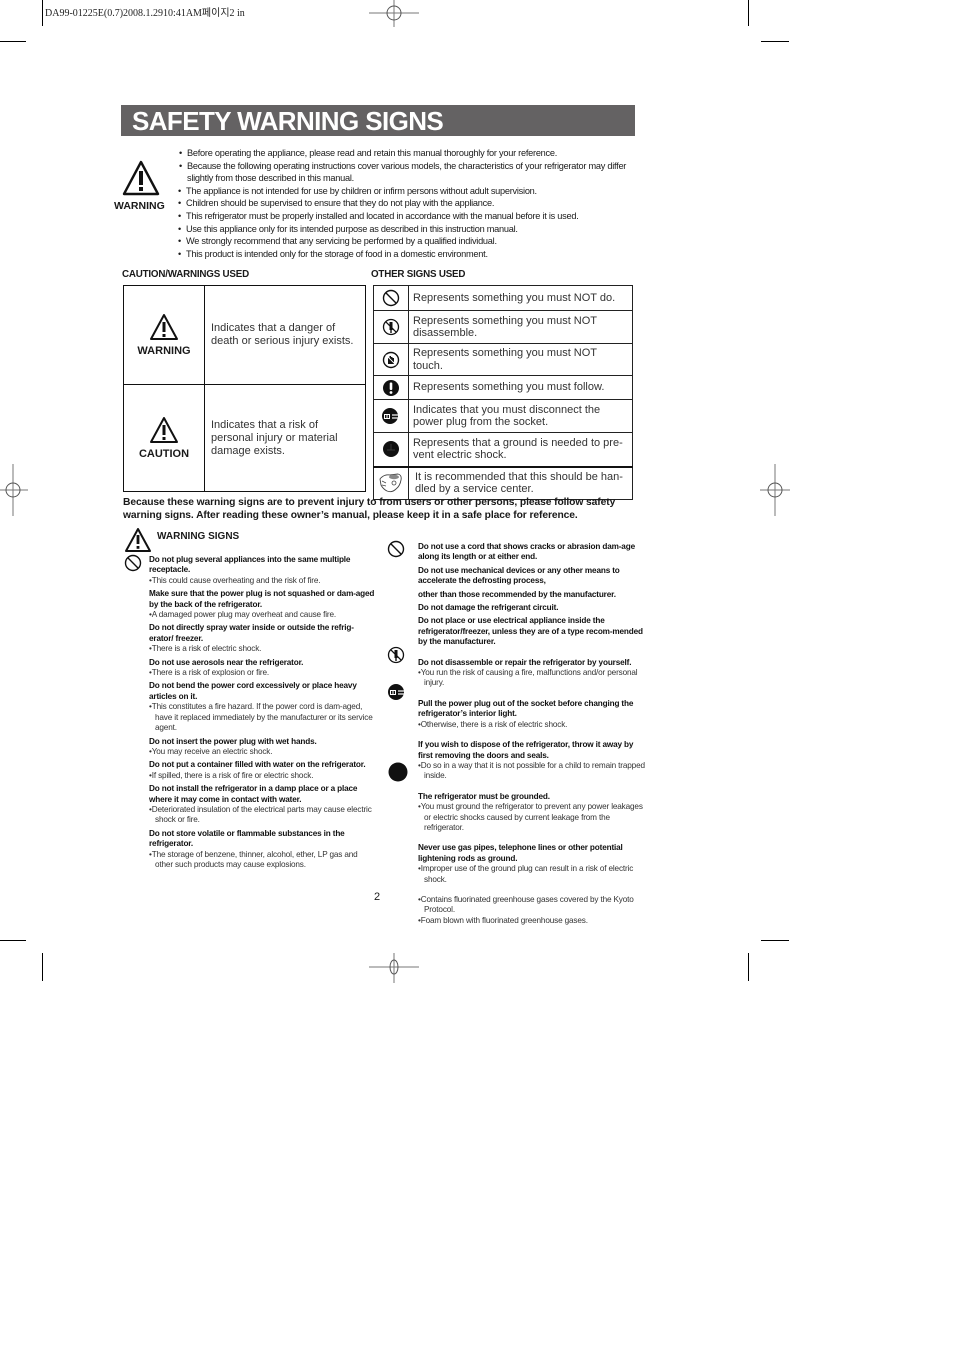 This screenshot has width=954, height=1350. What do you see at coordinates (484, 796) in the screenshot?
I see `warning-item-title: The refrigerator must be grounded.` at bounding box center [484, 796].